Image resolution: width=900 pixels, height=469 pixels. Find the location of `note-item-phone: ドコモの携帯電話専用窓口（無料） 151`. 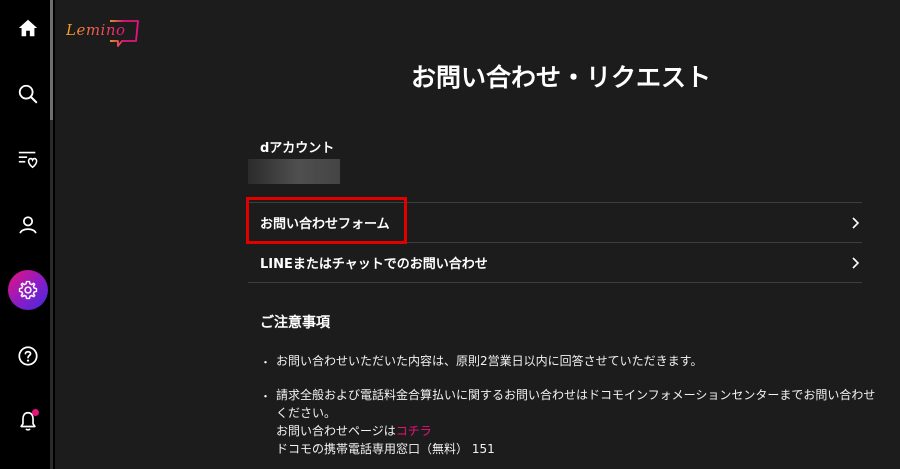

note-item-phone: ドコモの携帯電話専用窓口（無料） 151 is located at coordinates (385, 449).